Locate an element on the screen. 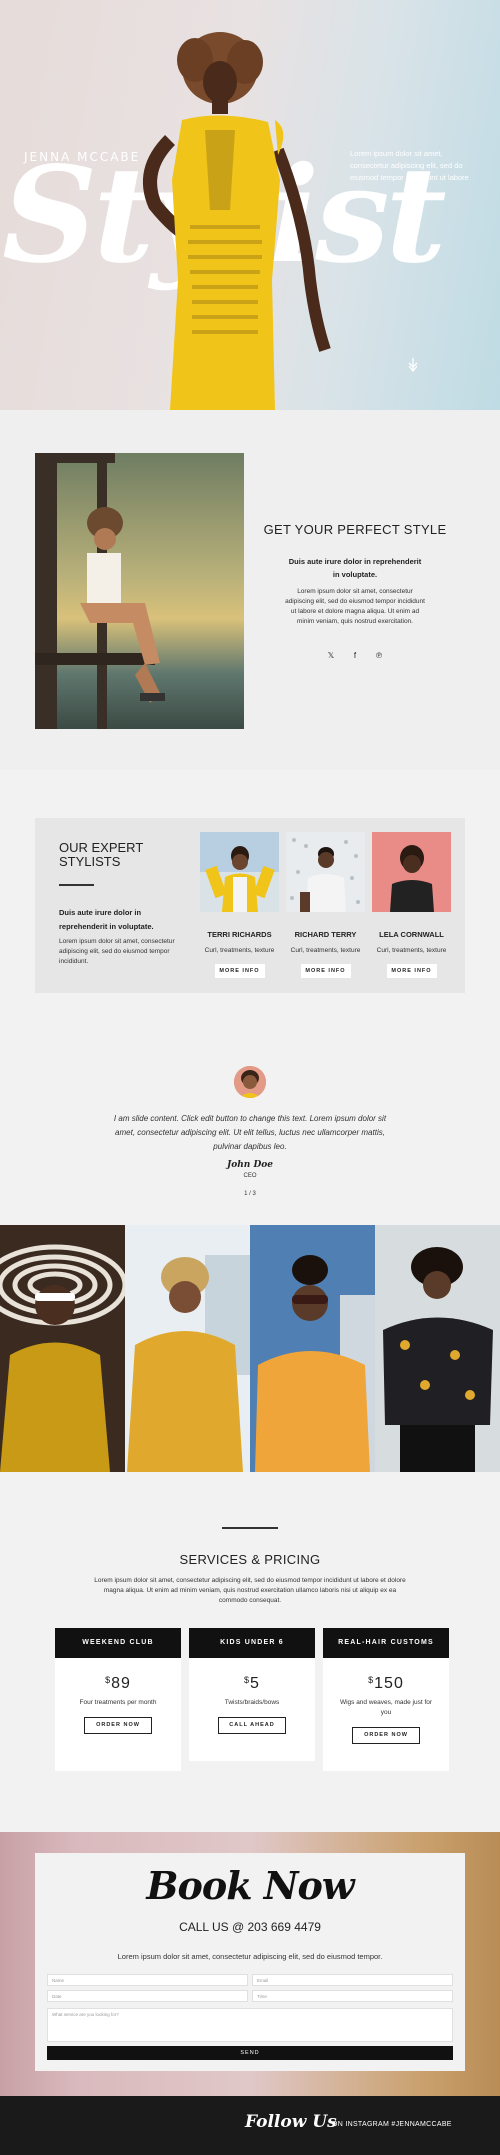  facebook-icon: f is located at coordinates (355, 655).